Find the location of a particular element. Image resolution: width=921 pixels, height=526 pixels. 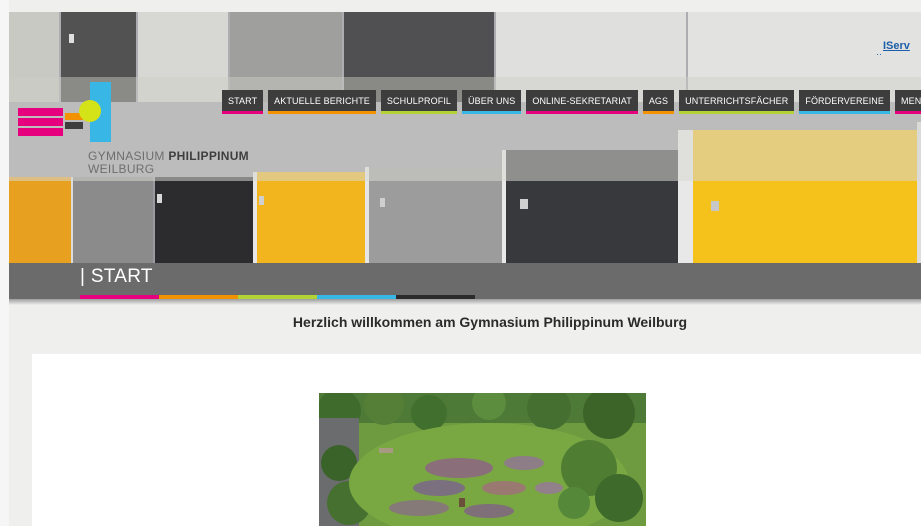

stripe-magenta is located at coordinates (119, 297).